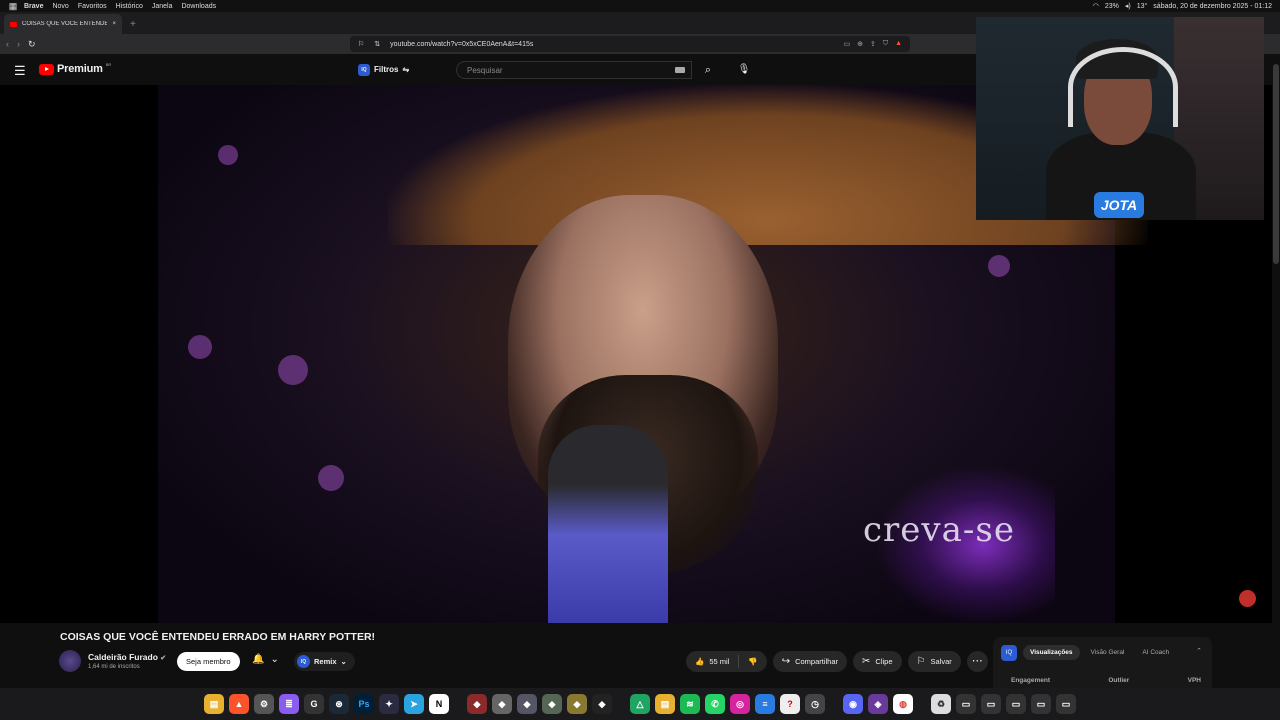 The height and width of the screenshot is (720, 1280). I want to click on notifications-button: 🔔 ⌄, so click(265, 659).